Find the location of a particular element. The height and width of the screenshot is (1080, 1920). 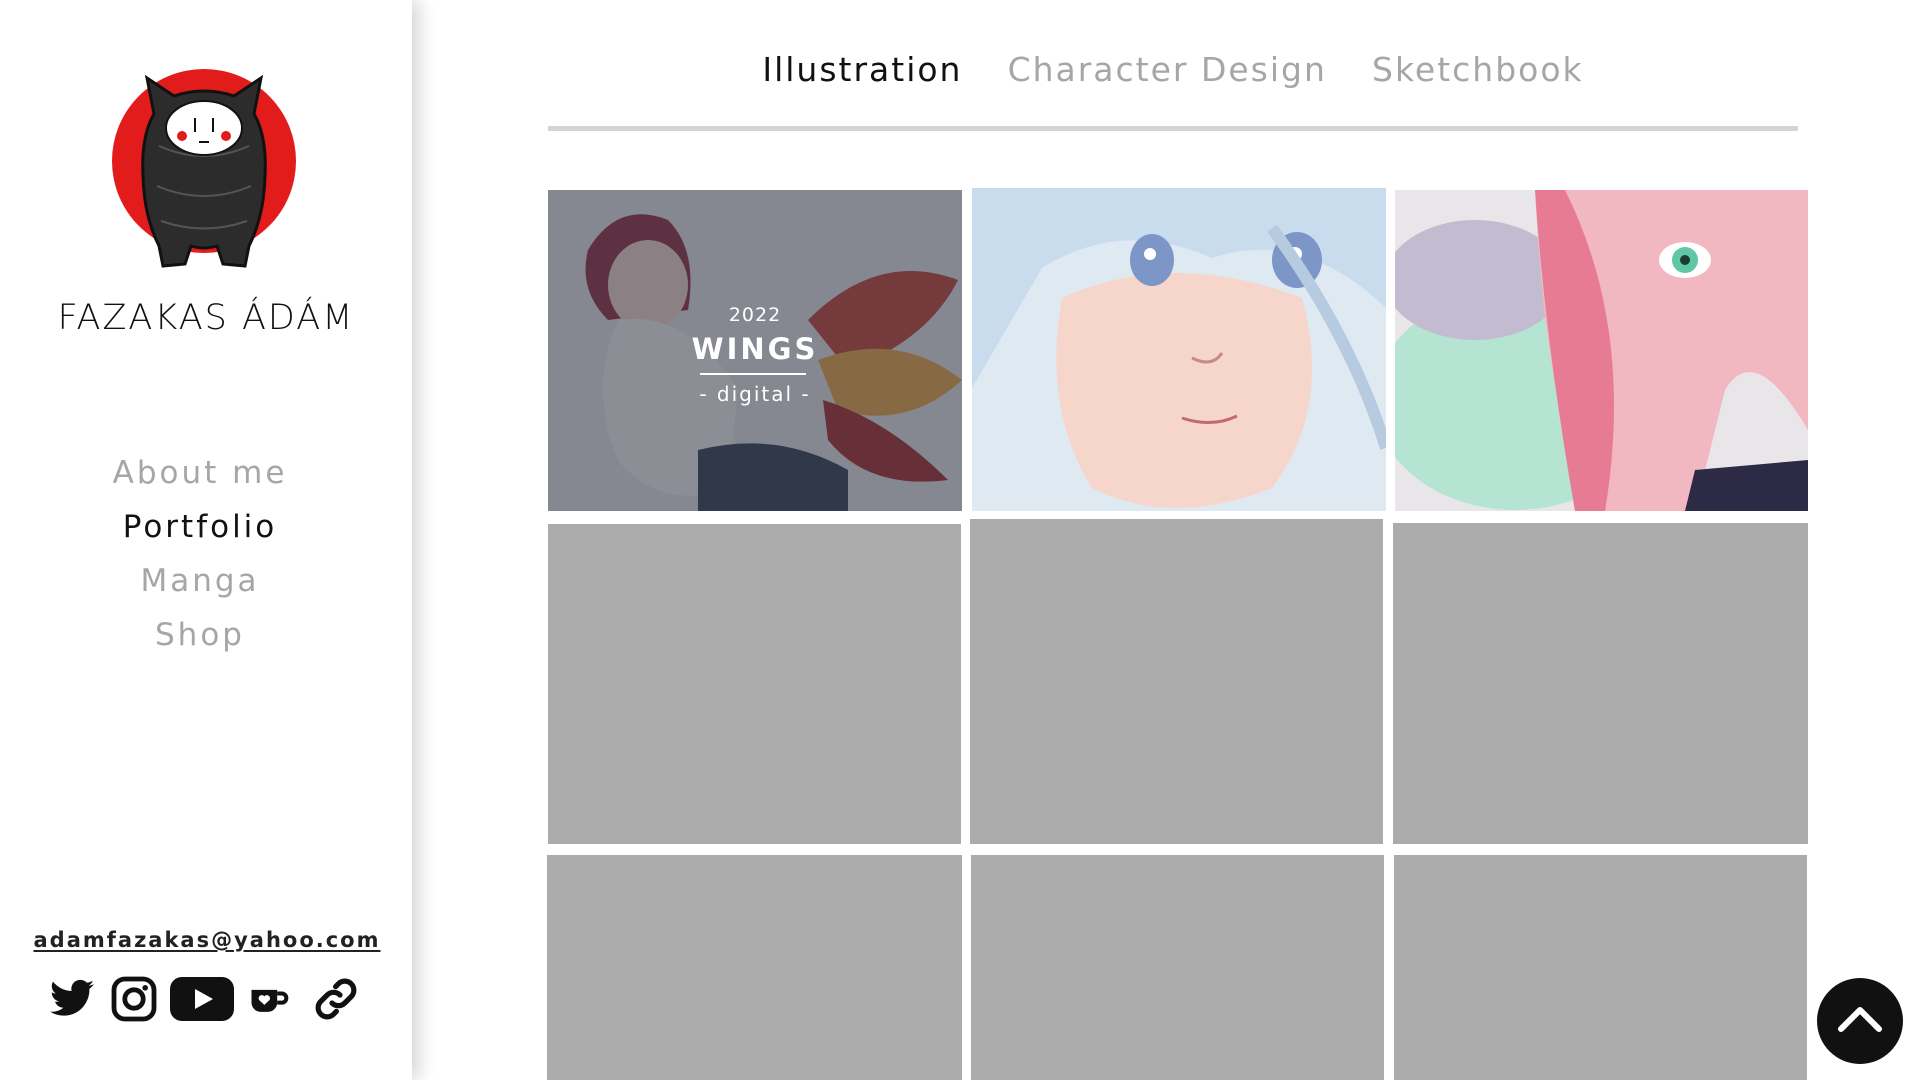

tile-hover-overlay: 2022 WINGS - digital - is located at coordinates (755, 350).